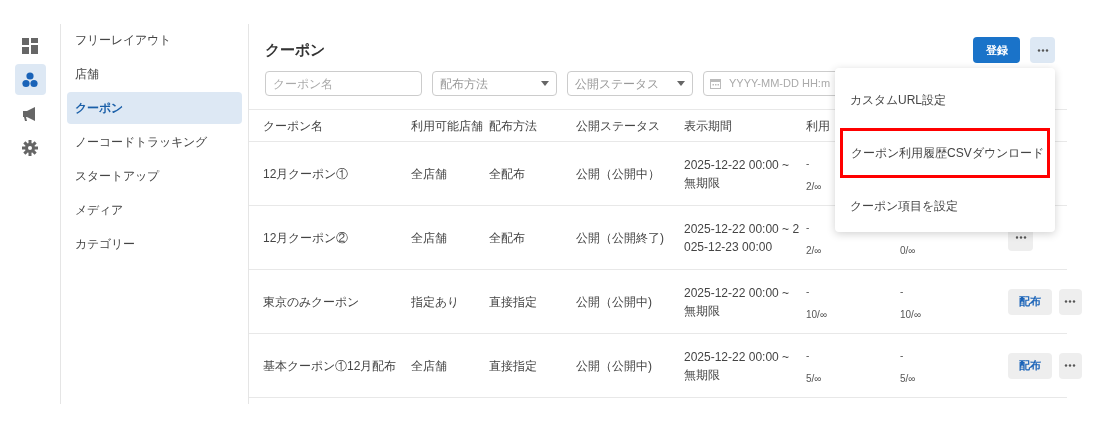  Describe the element at coordinates (513, 126) in the screenshot. I see `column-header: 配布方法` at that location.